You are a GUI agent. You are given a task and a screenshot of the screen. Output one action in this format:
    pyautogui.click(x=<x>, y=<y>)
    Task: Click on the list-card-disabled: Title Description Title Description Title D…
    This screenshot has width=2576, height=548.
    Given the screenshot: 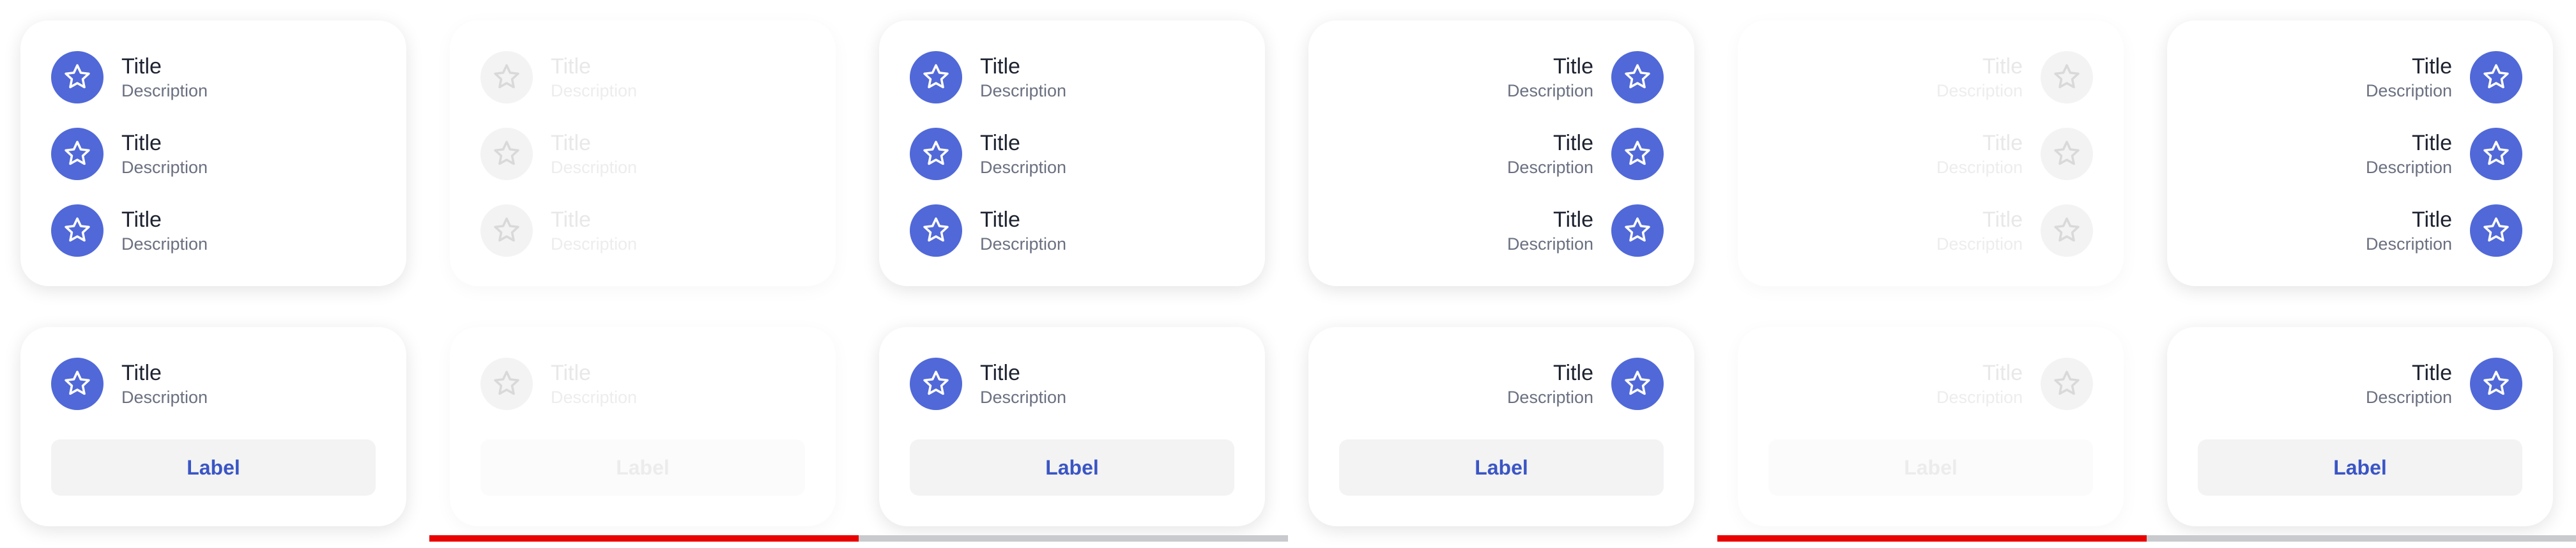 What is the action you would take?
    pyautogui.click(x=643, y=153)
    